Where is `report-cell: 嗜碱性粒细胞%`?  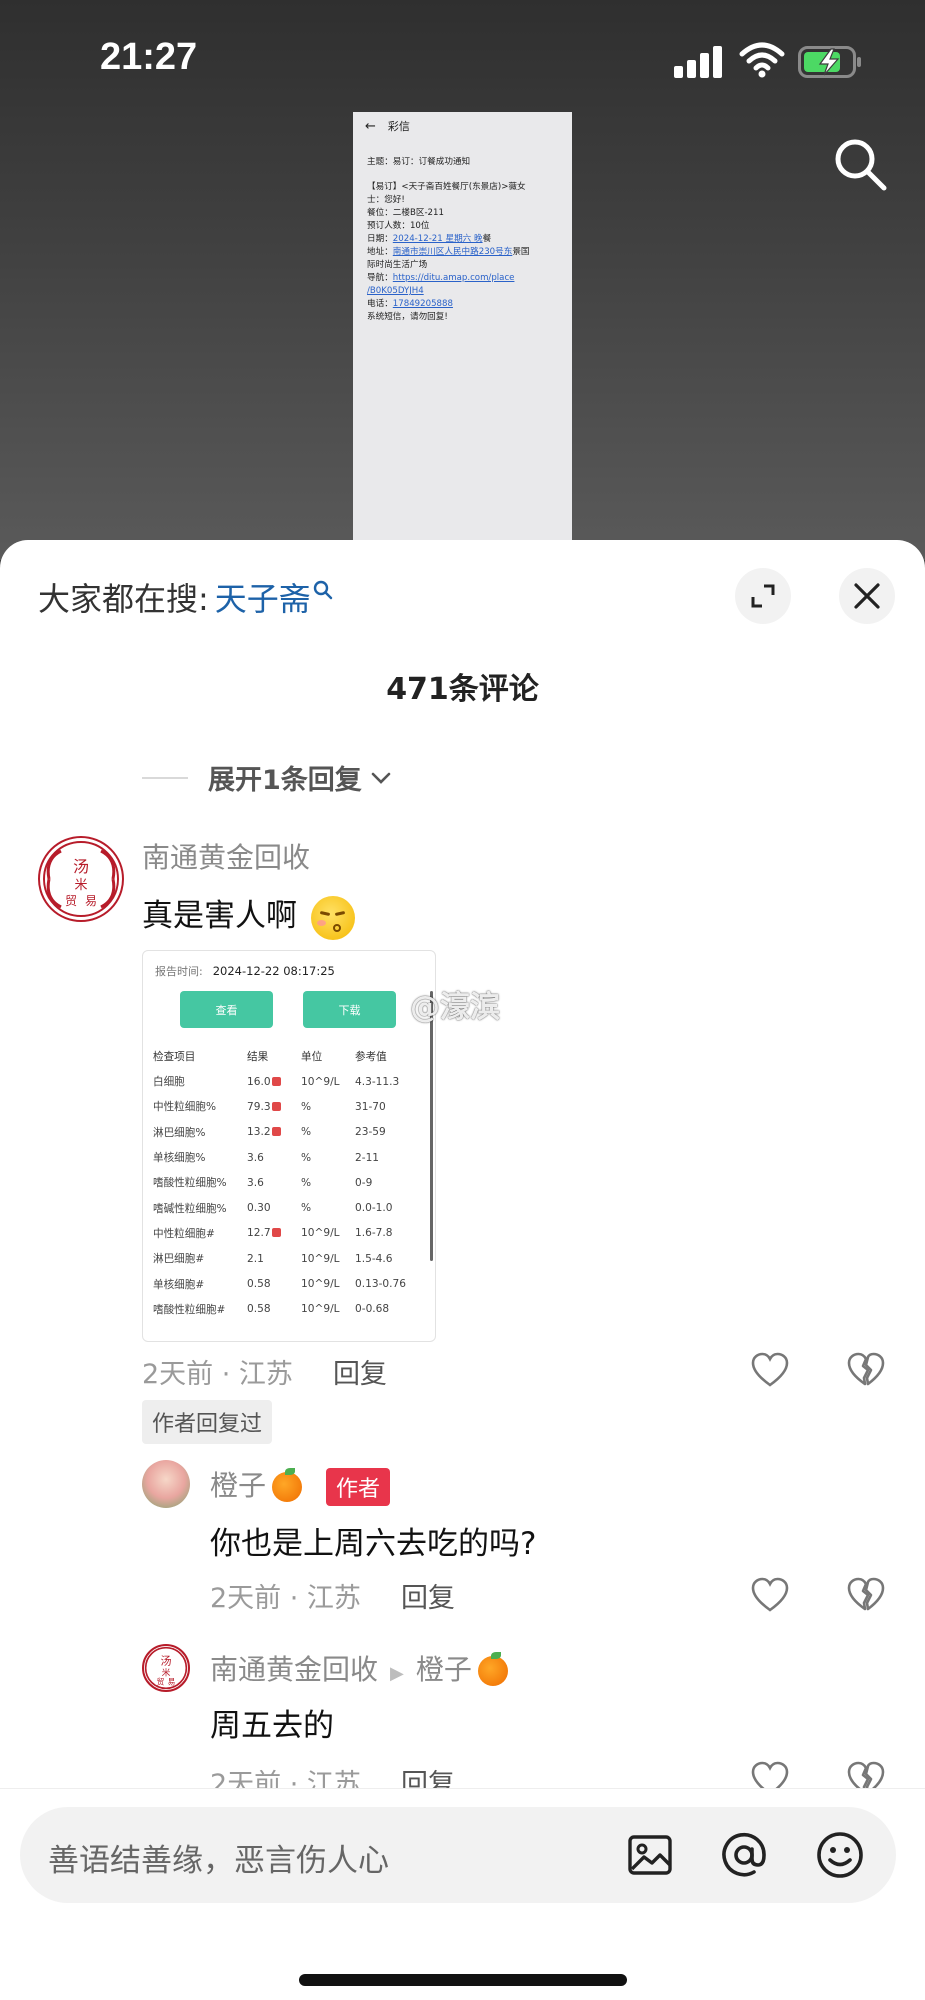 report-cell: 嗜碱性粒细胞% is located at coordinates (190, 1208).